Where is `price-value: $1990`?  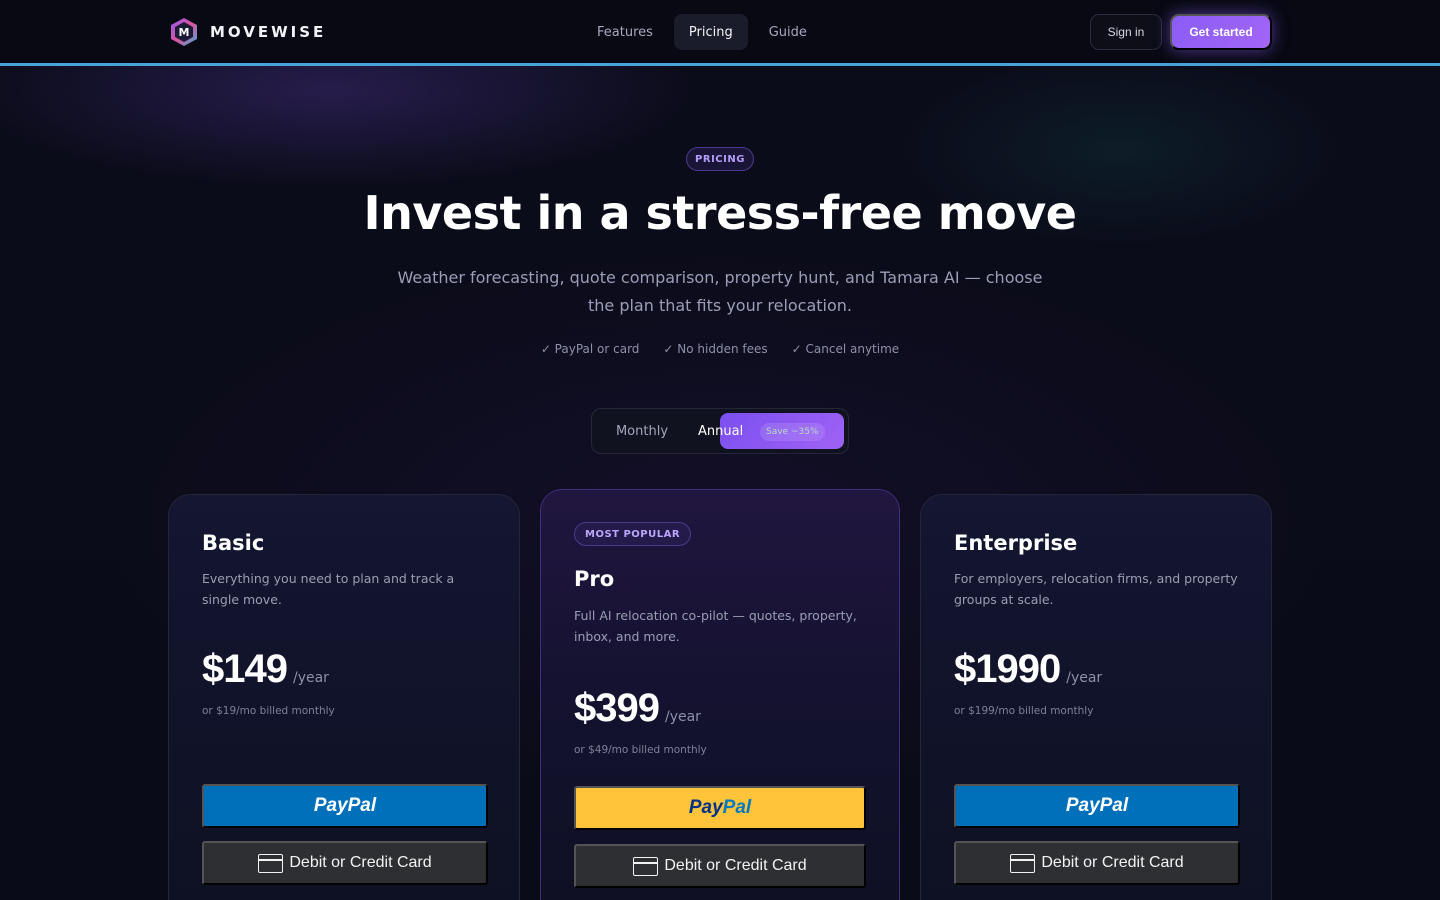 price-value: $1990 is located at coordinates (1007, 669).